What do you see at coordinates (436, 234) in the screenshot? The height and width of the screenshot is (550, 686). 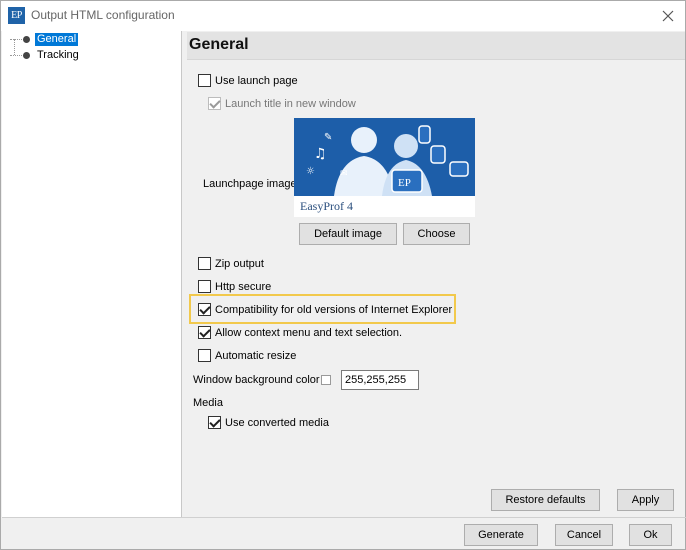 I see `choose-button: Choose` at bounding box center [436, 234].